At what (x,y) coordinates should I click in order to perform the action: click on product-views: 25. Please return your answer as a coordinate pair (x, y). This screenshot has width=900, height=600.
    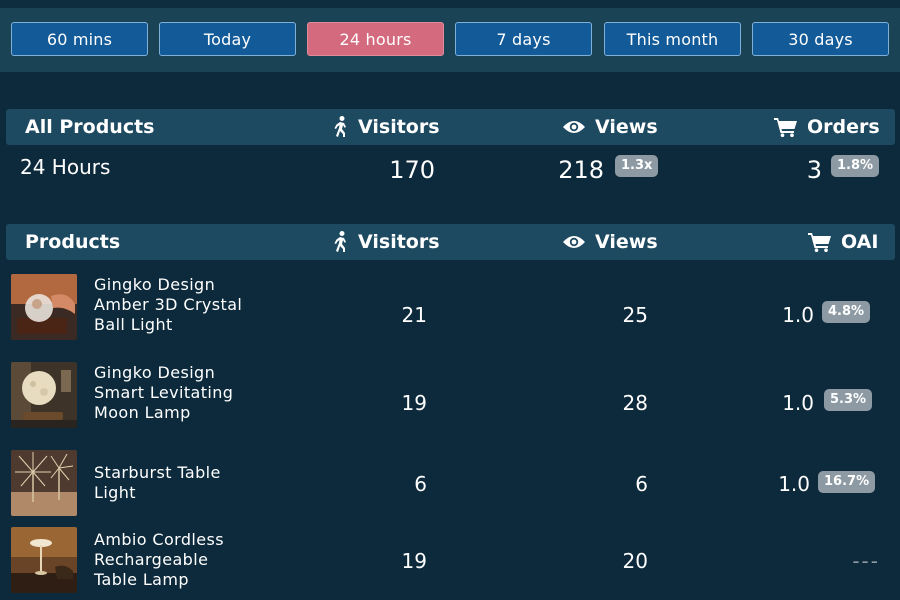
    Looking at the image, I should click on (635, 315).